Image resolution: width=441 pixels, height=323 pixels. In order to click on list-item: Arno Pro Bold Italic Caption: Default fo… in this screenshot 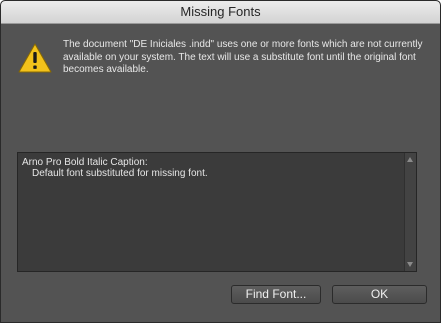, I will do `click(212, 168)`.